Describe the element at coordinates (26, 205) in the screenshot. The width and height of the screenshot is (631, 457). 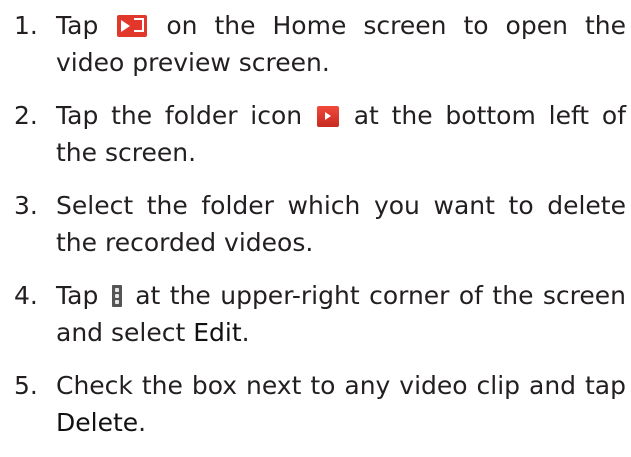
I see `step-number: 3.` at that location.